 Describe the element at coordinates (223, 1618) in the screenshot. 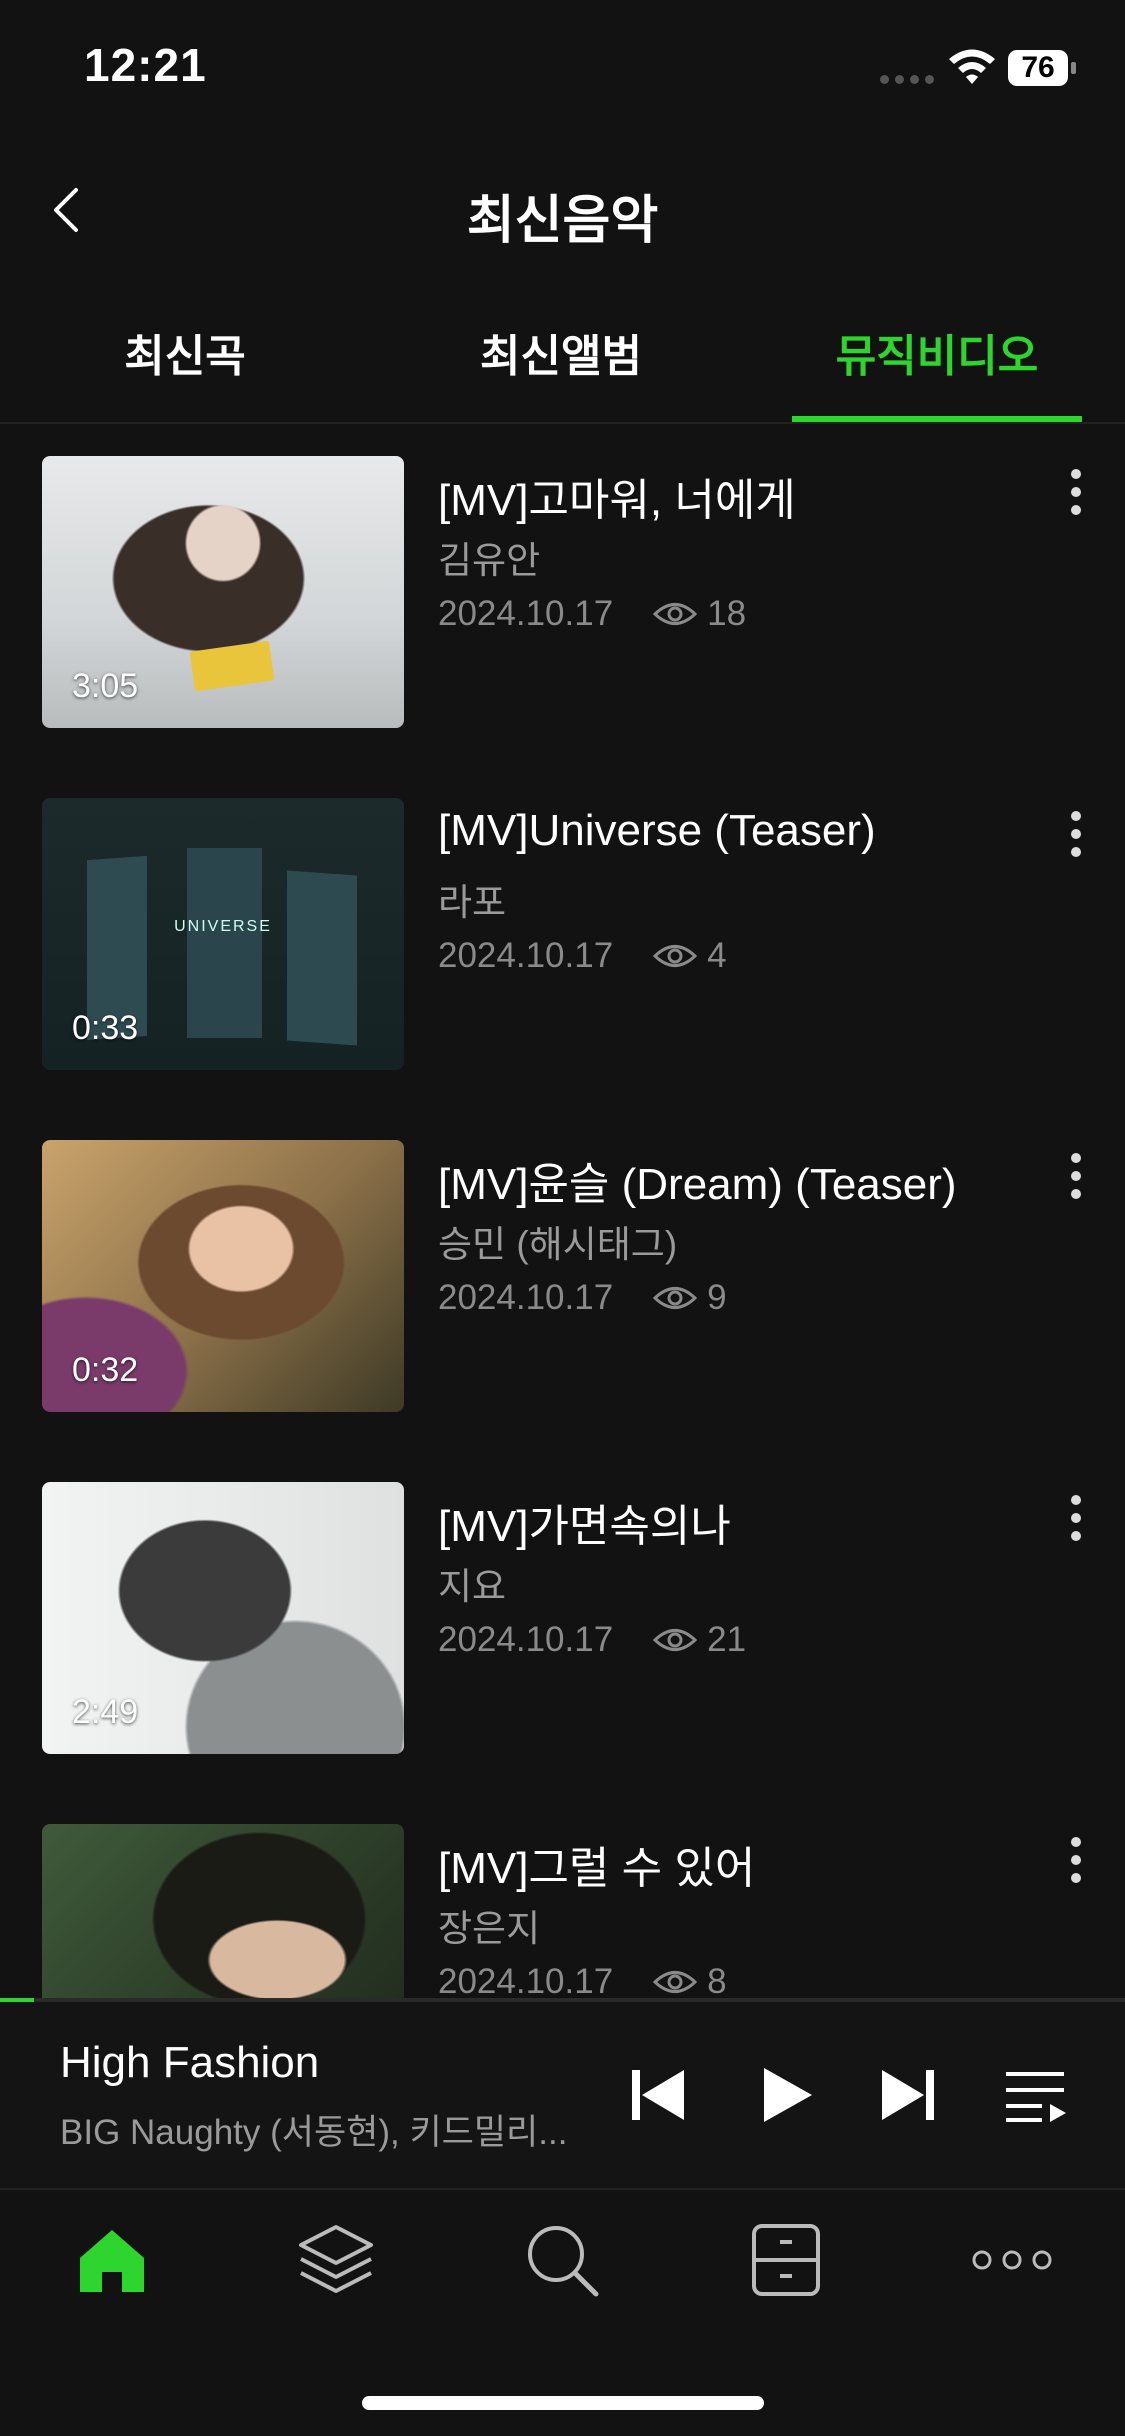

I see `video-thumbnail: 2:49` at that location.